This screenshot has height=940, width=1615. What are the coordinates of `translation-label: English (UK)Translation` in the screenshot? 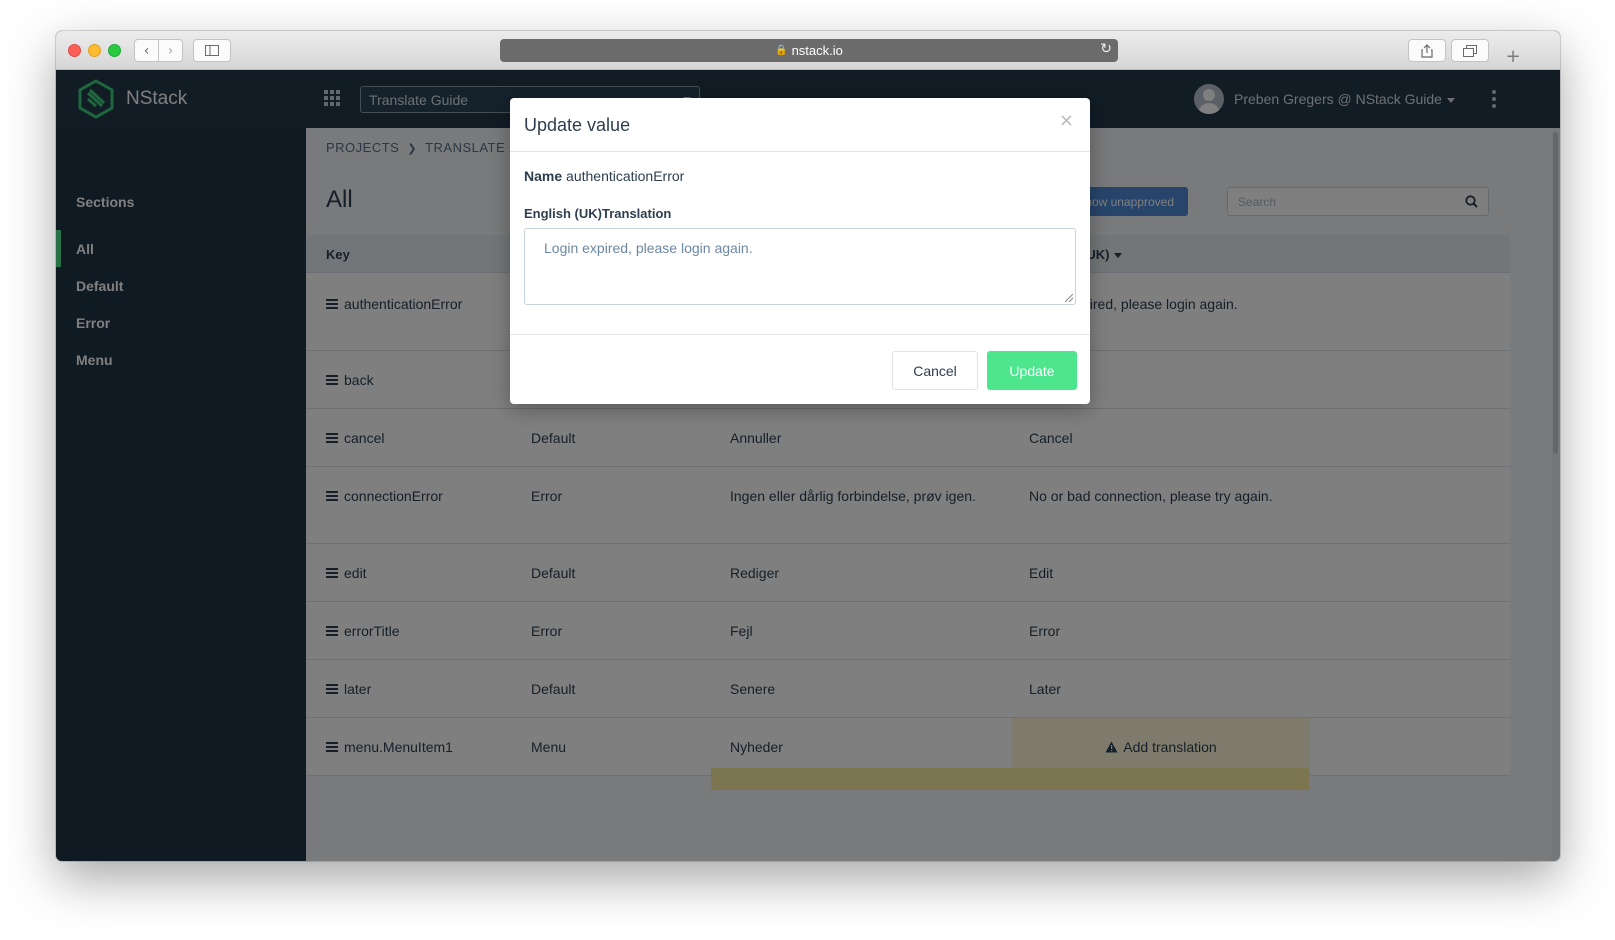 It's located at (598, 213).